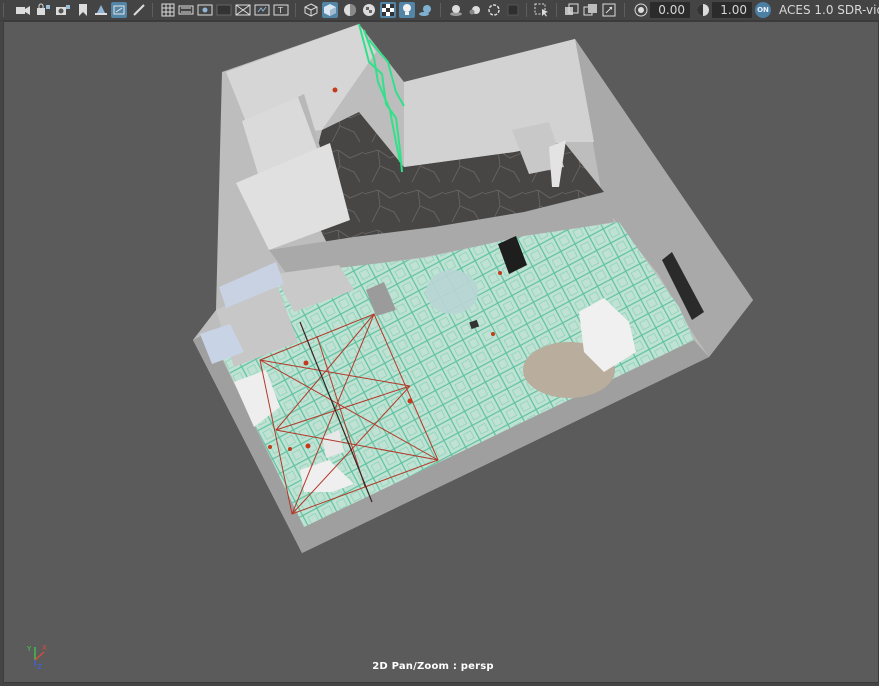  What do you see at coordinates (330, 10) in the screenshot?
I see `smooth-shade-icon` at bounding box center [330, 10].